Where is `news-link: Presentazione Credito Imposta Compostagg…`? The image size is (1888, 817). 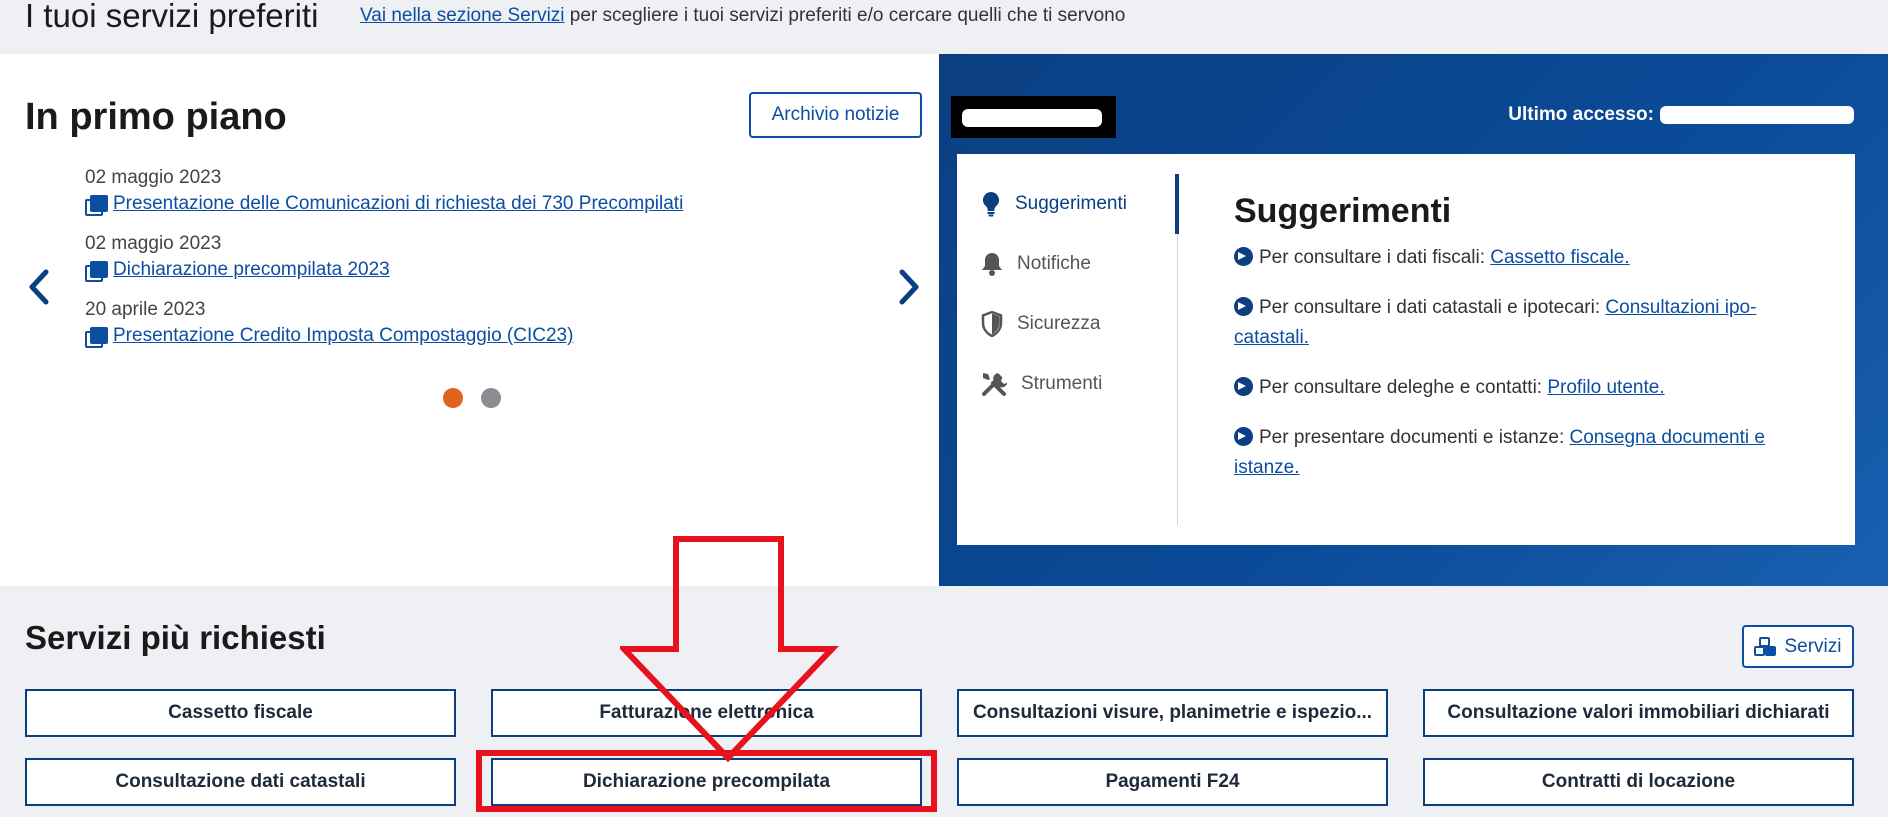 news-link: Presentazione Credito Imposta Compostagg… is located at coordinates (384, 336).